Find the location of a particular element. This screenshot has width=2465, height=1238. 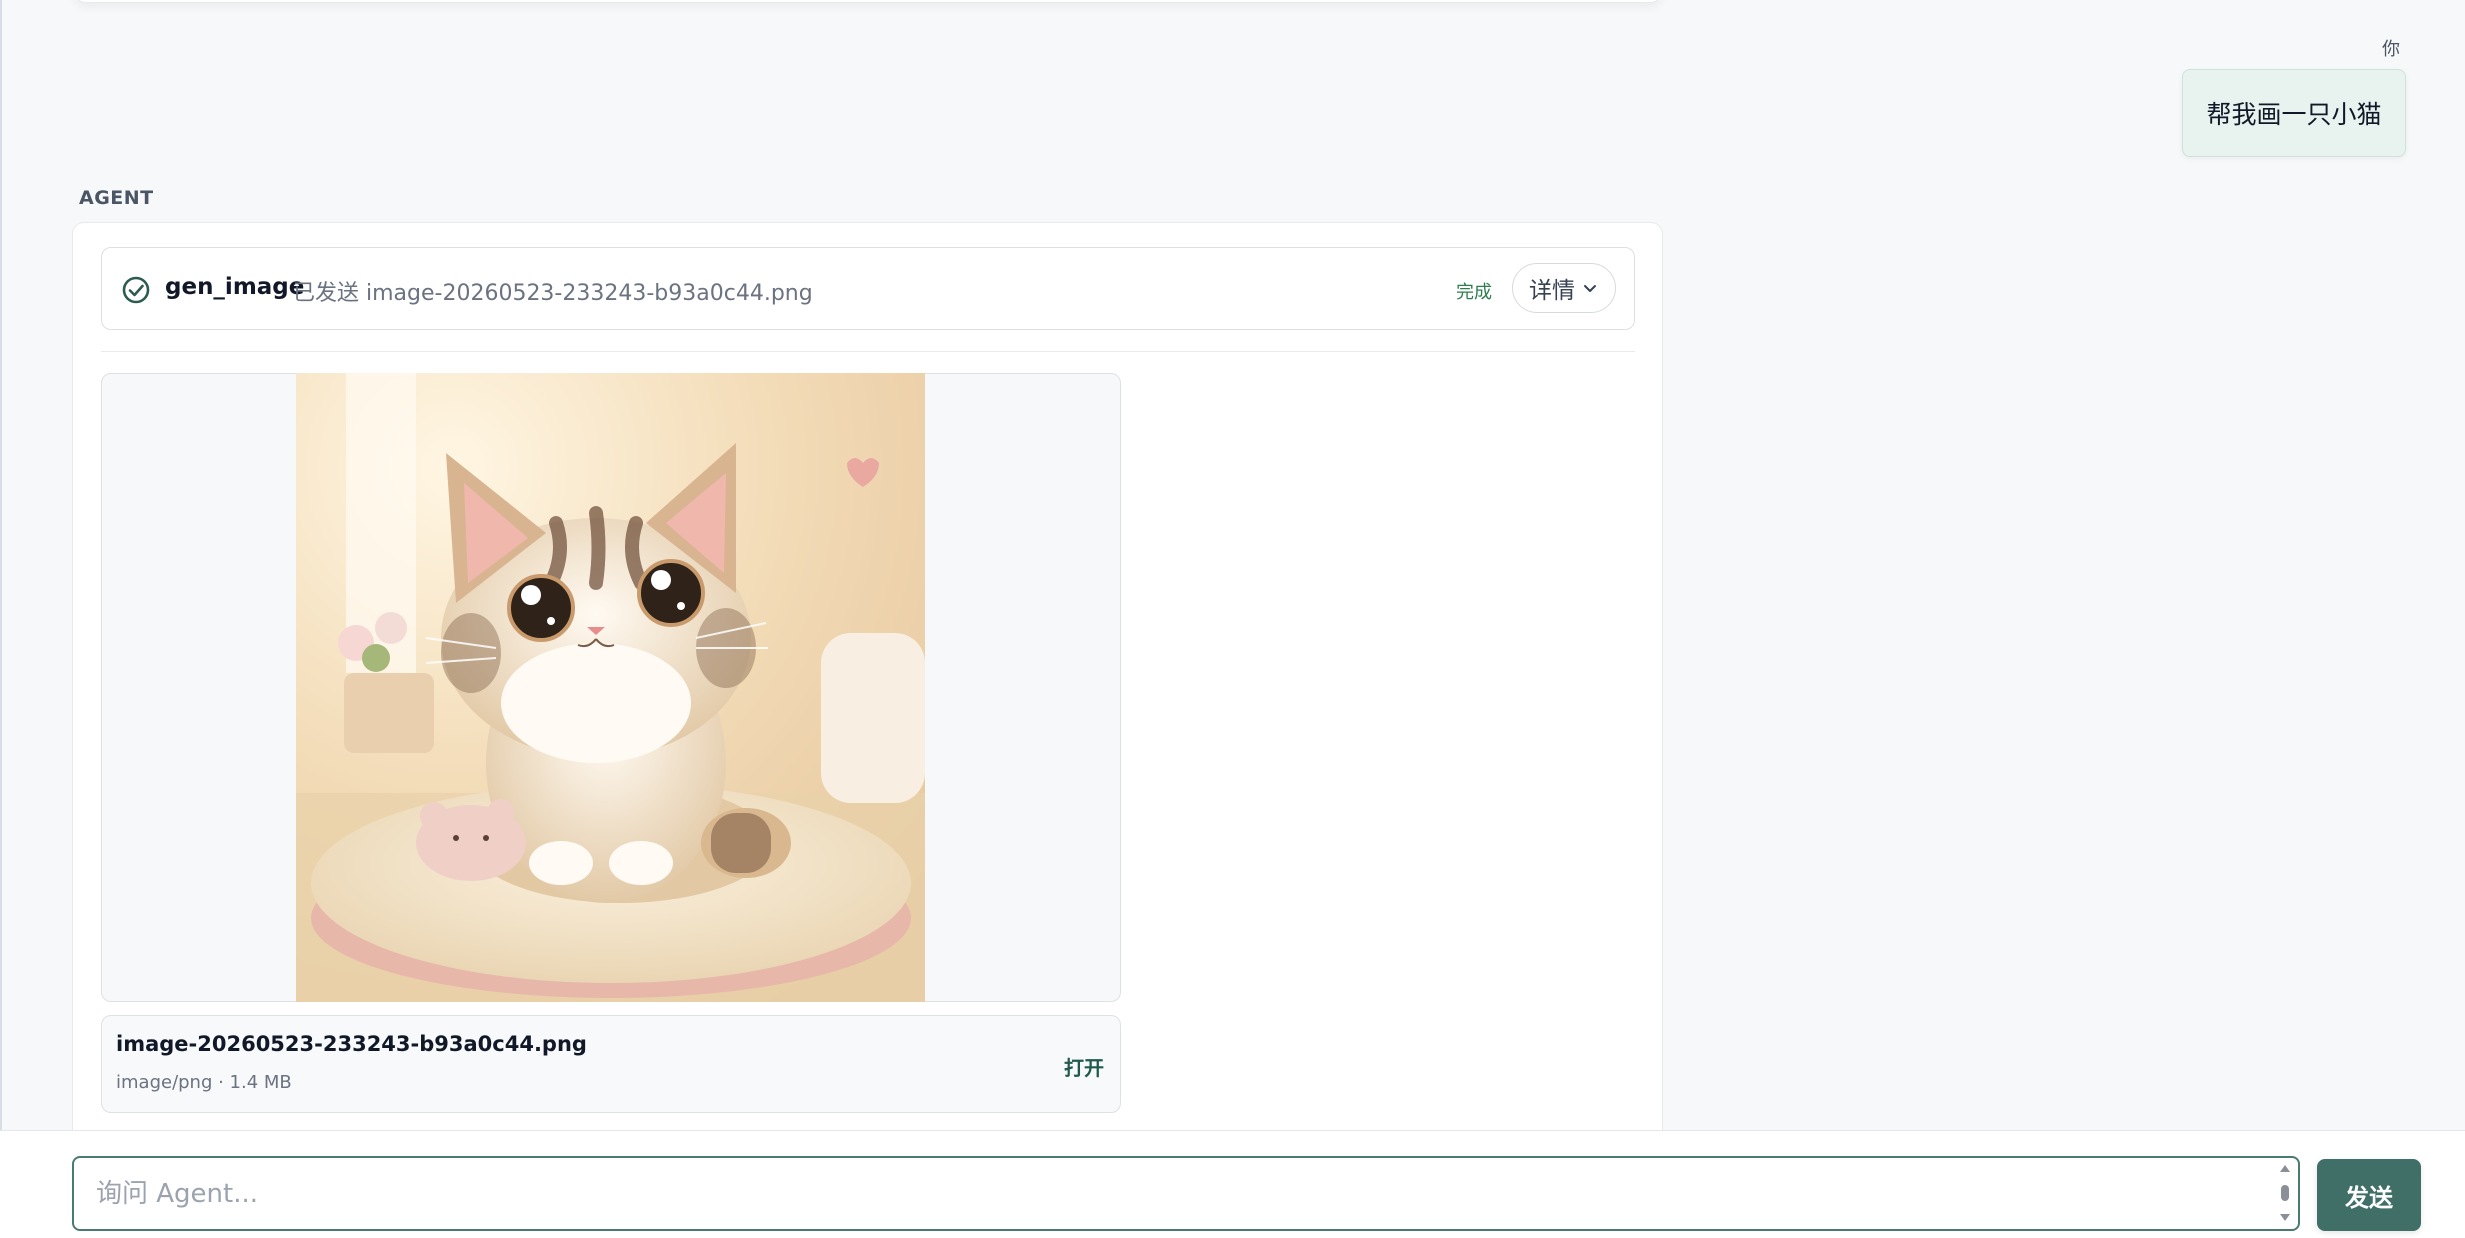

attachment-file-name: image-20260523-233243-b93a0c44.png is located at coordinates (351, 1044).